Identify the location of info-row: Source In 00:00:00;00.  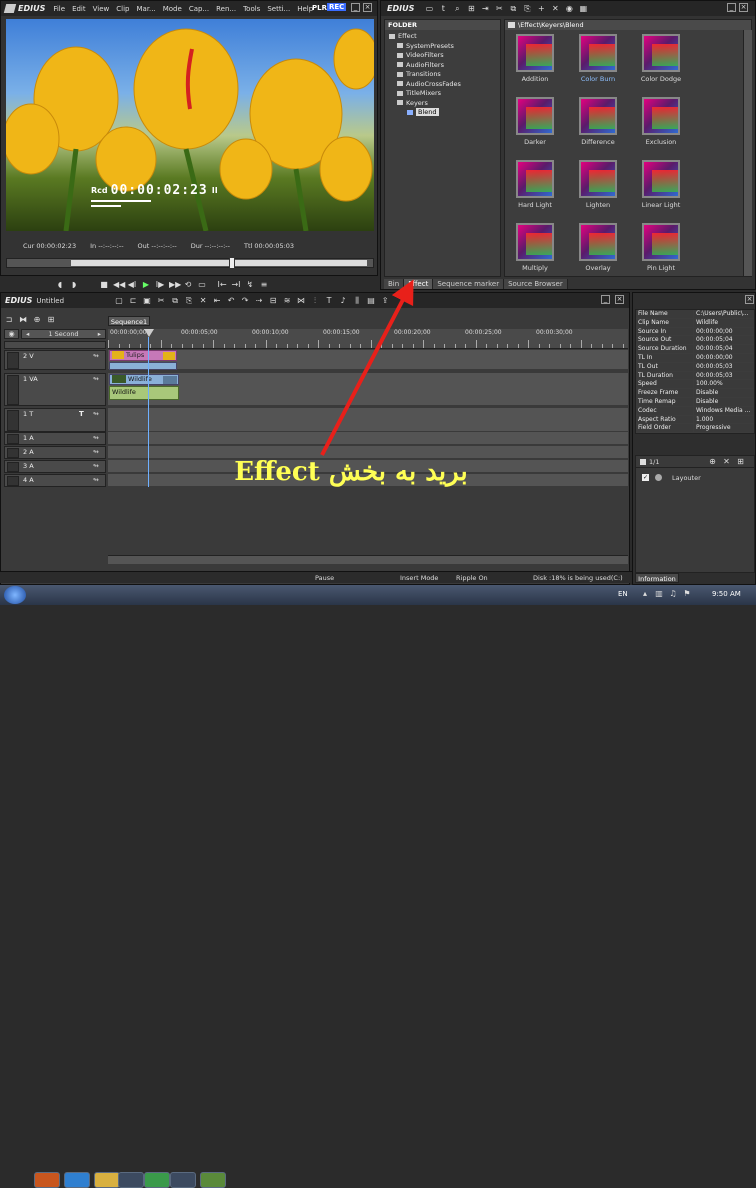
(695, 332).